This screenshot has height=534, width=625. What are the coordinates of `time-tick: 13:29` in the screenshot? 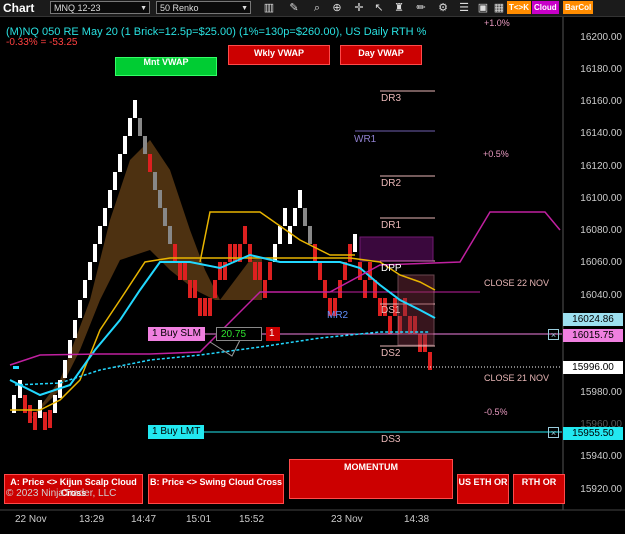 It's located at (92, 519).